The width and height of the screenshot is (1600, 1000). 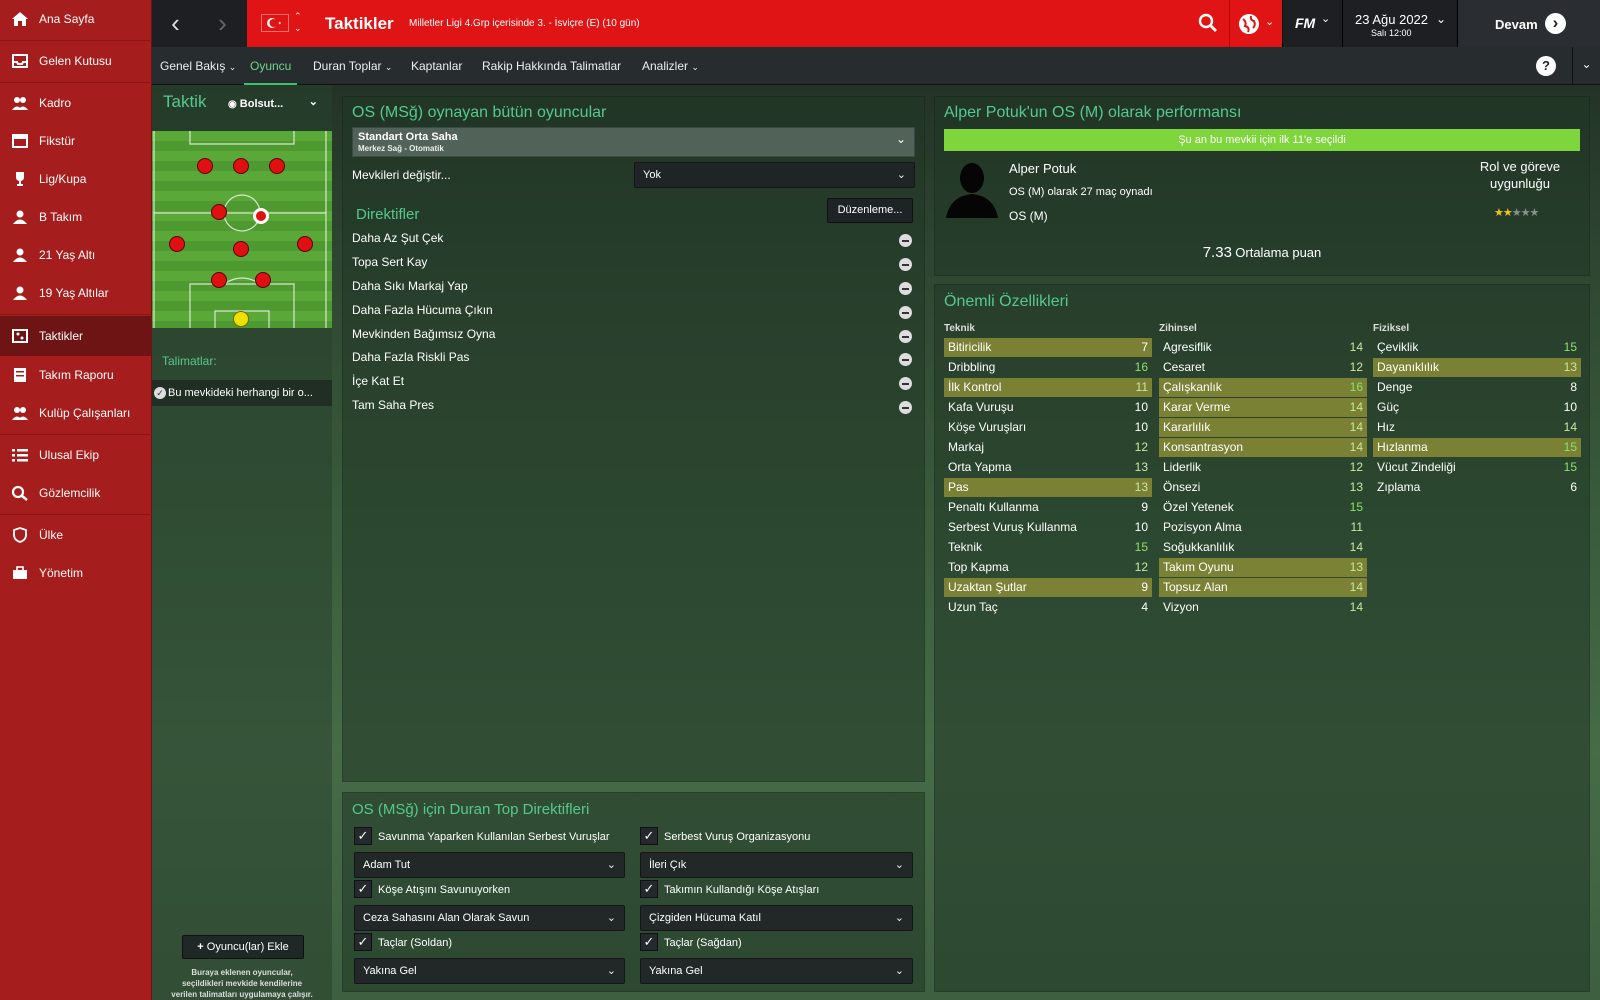 I want to click on attribute-row: Dayanıklılık 13, so click(x=1477, y=367).